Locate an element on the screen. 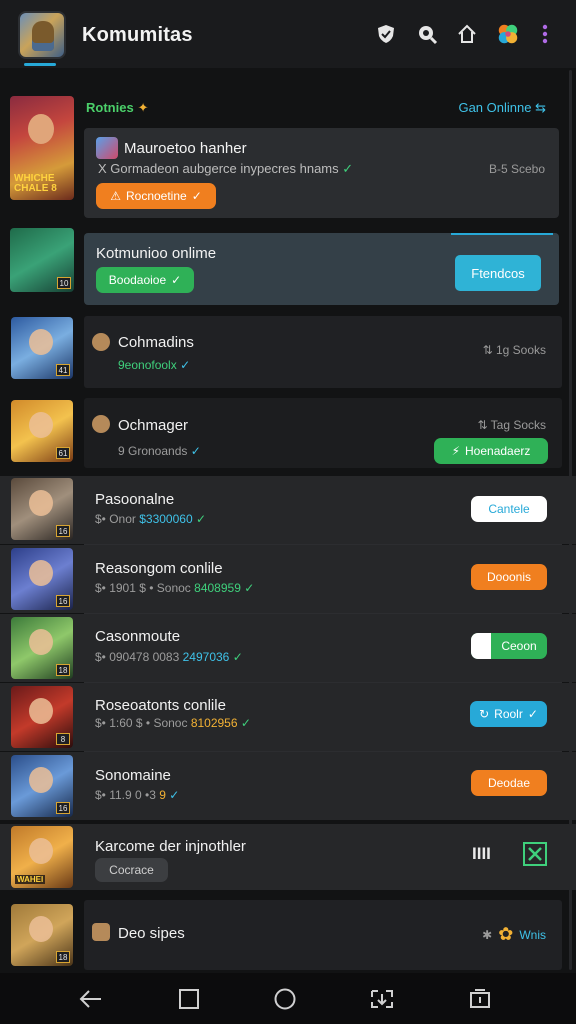 The height and width of the screenshot is (1024, 576). row-subtitle: $• 1901 $ • Sonoc 8408959 ✓ is located at coordinates (175, 588).